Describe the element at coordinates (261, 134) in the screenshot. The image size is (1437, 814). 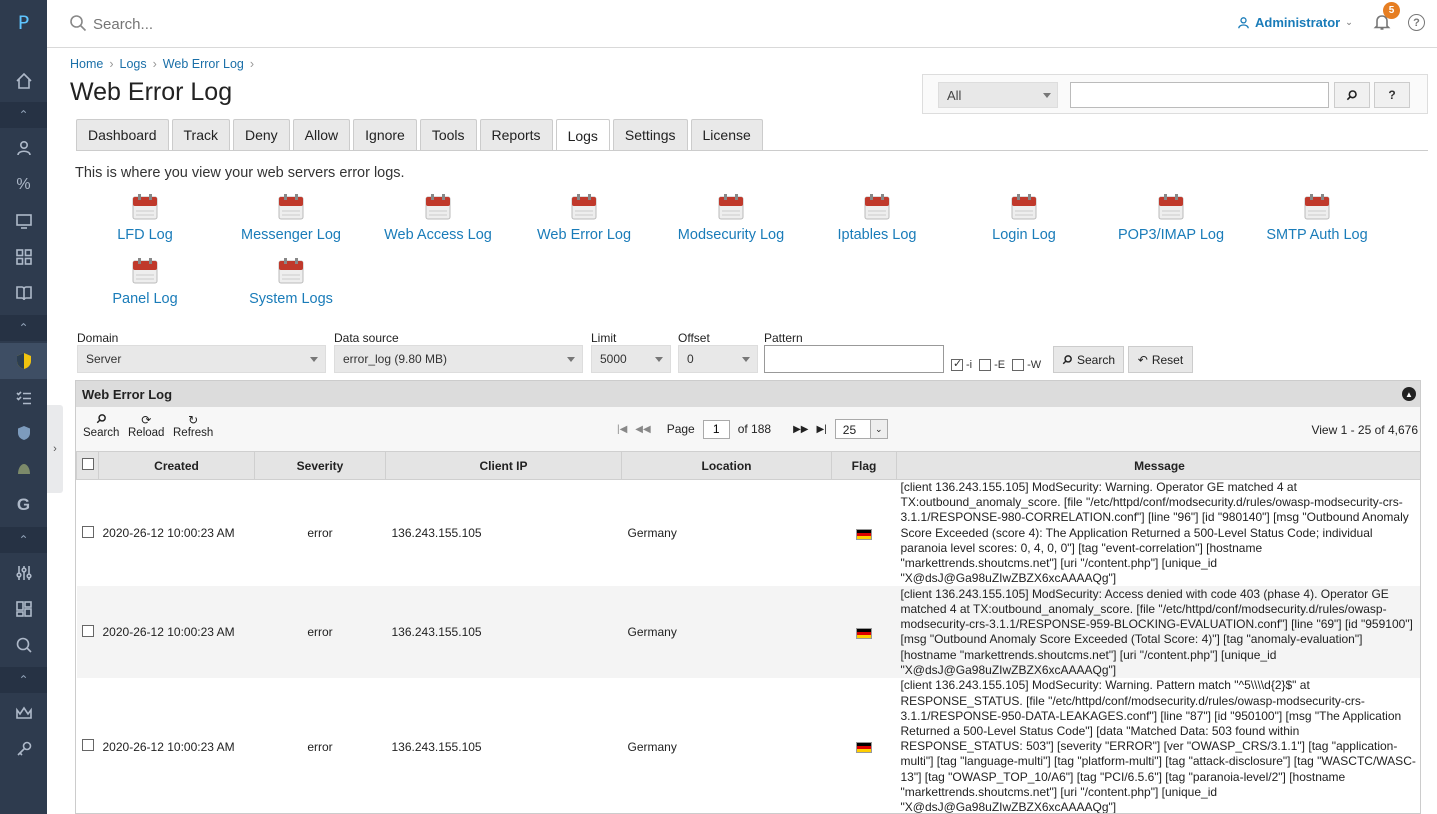
I see `tab-deny: Deny` at that location.